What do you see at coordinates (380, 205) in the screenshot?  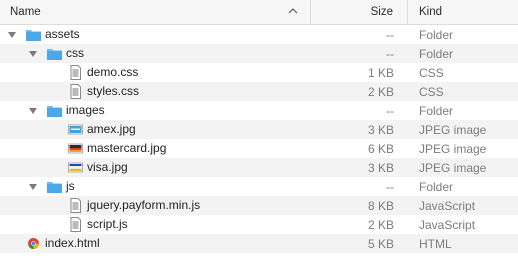 I see `size-cell: 8 KB` at bounding box center [380, 205].